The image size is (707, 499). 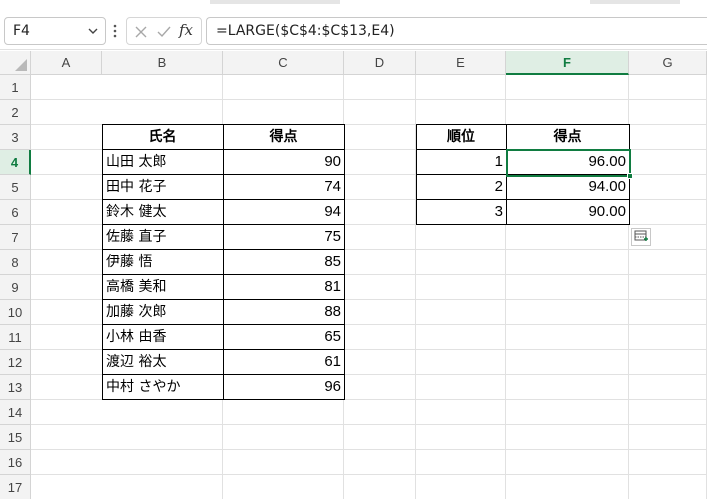 I want to click on table1-name-cell: 中村 さやか, so click(x=162, y=387).